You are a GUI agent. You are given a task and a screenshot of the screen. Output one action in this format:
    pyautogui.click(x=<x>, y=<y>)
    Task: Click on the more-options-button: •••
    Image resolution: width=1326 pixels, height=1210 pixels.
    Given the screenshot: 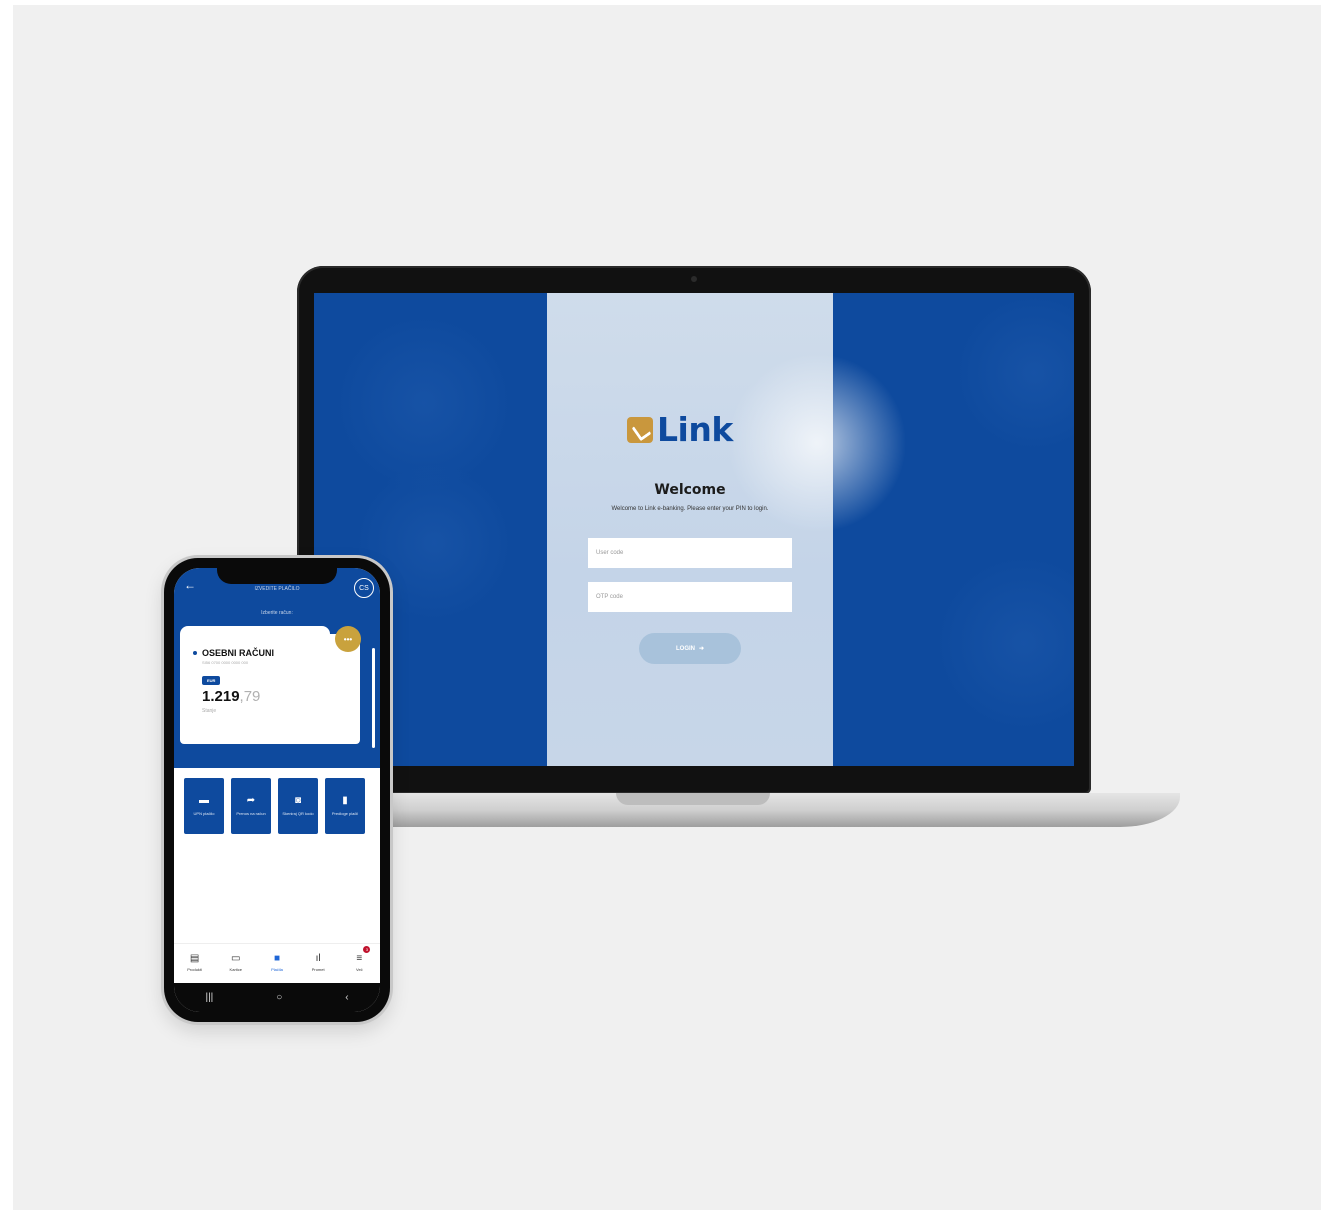 What is the action you would take?
    pyautogui.click(x=348, y=639)
    